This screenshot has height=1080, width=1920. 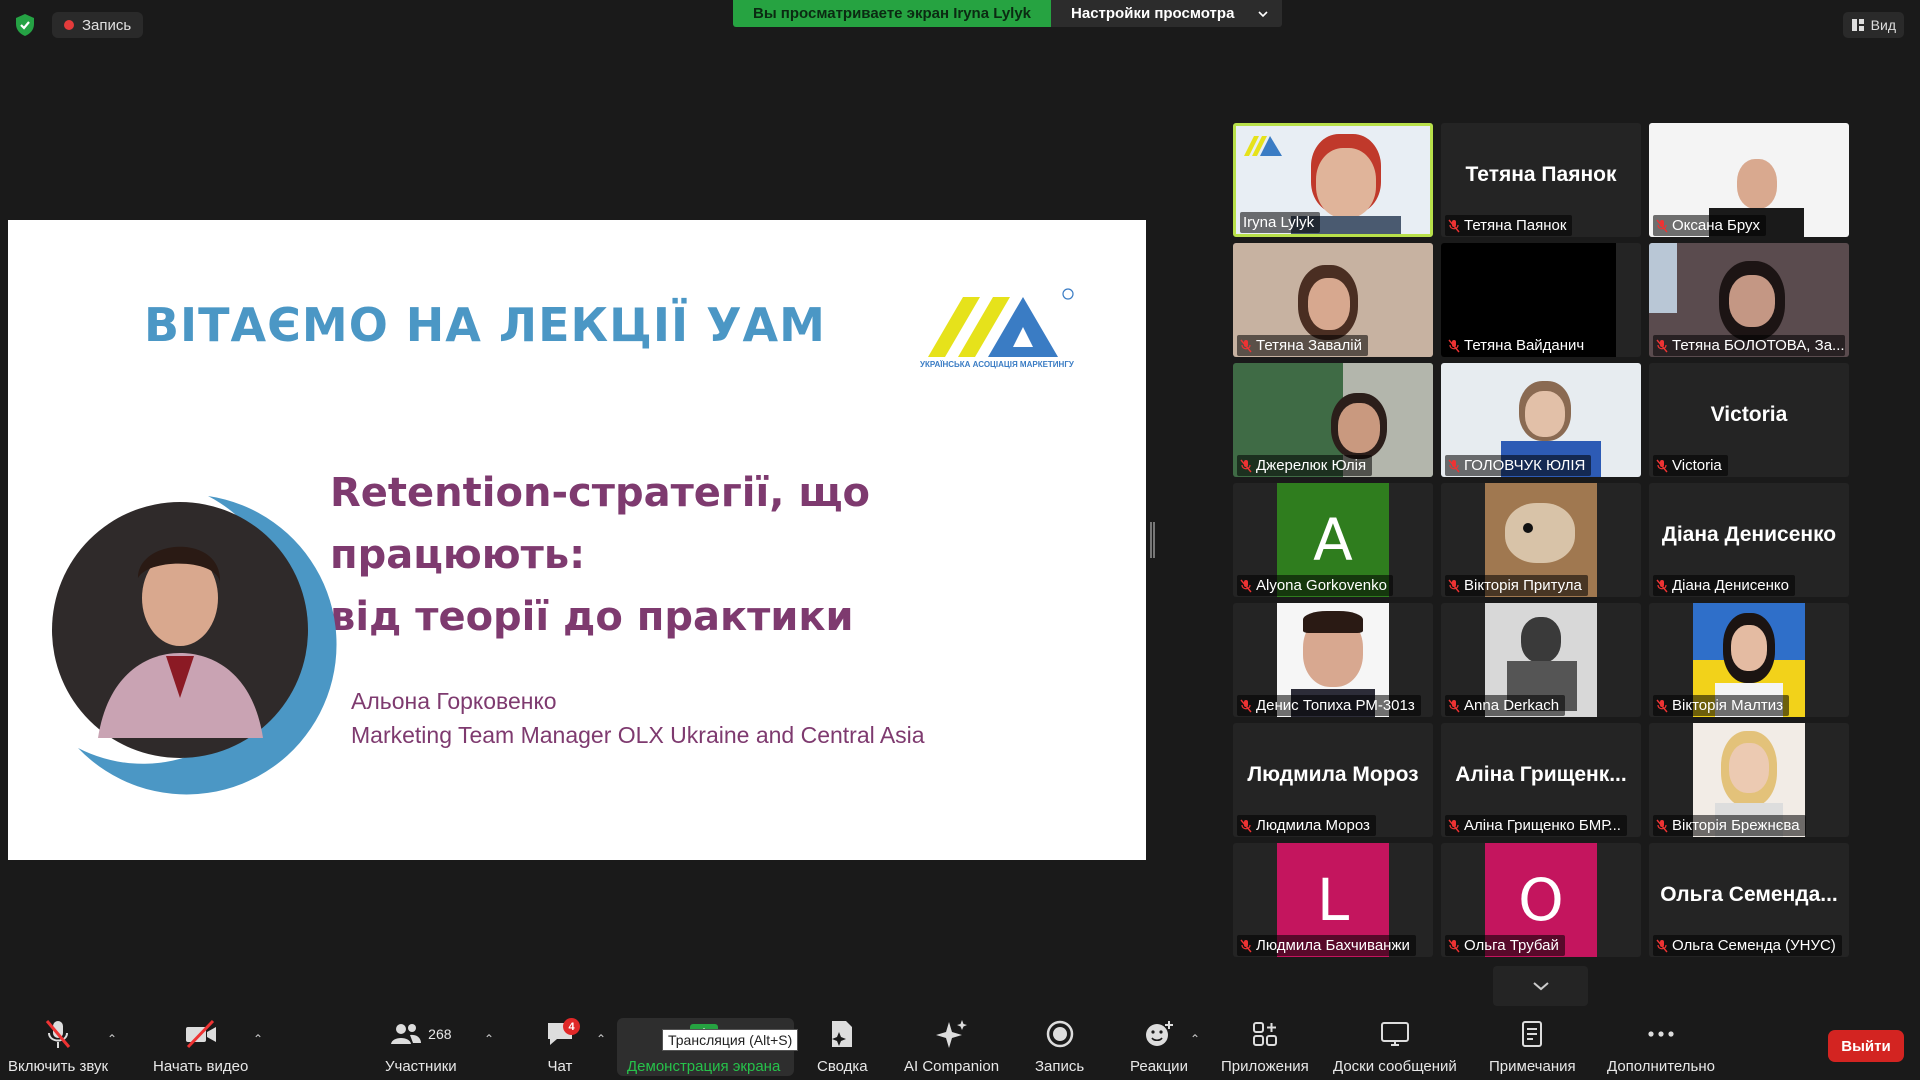 I want to click on reactions-options-caret: ⌃, so click(x=1195, y=1039).